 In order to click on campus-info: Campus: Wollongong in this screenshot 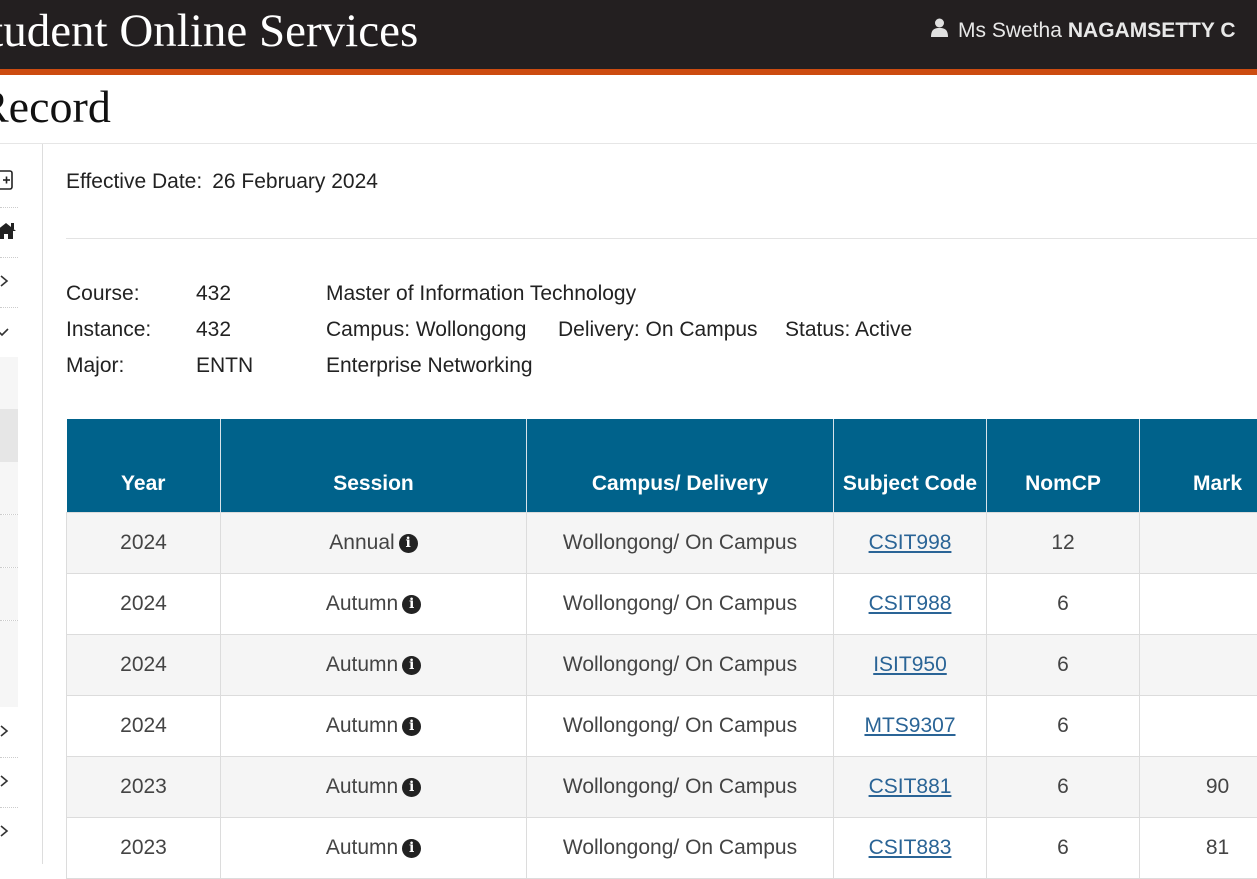, I will do `click(426, 330)`.